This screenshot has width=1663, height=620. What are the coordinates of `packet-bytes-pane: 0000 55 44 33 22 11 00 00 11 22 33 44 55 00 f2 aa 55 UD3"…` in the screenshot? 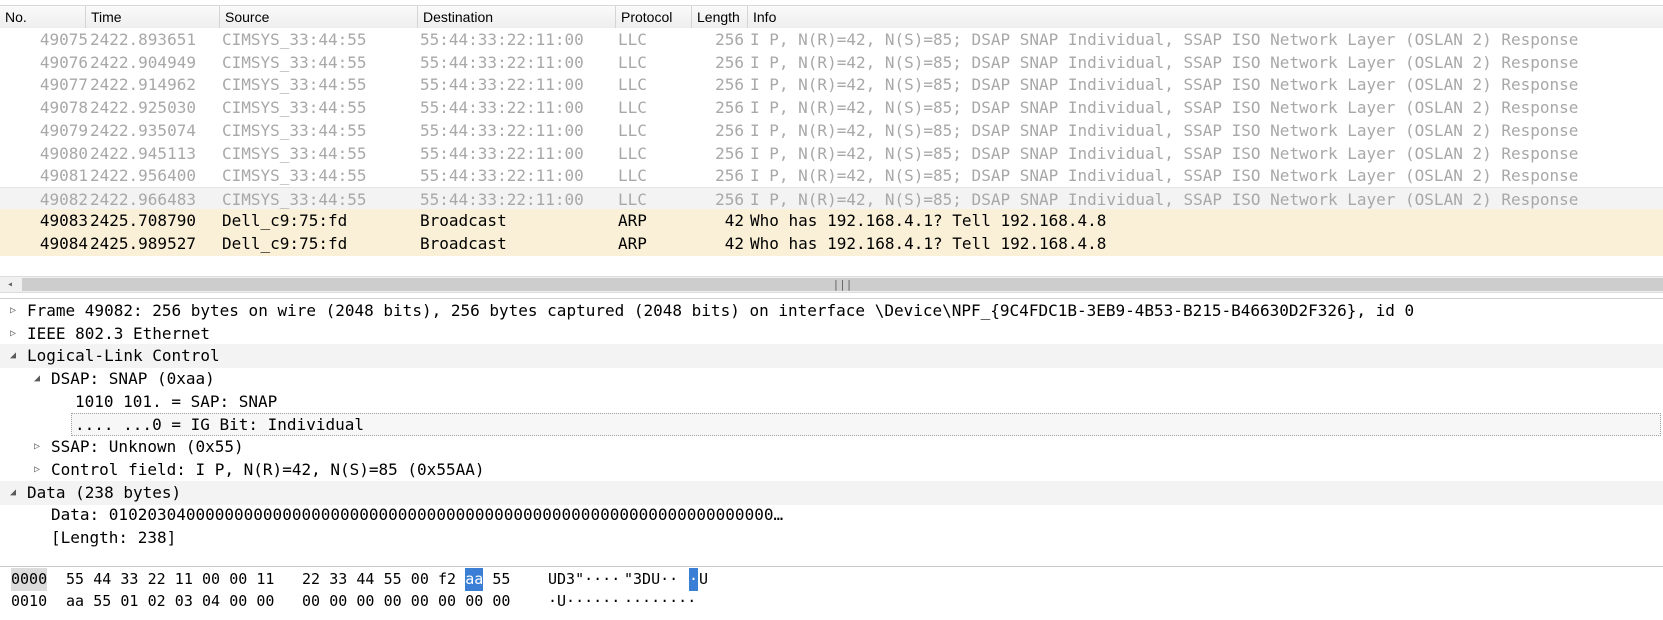 It's located at (831, 593).